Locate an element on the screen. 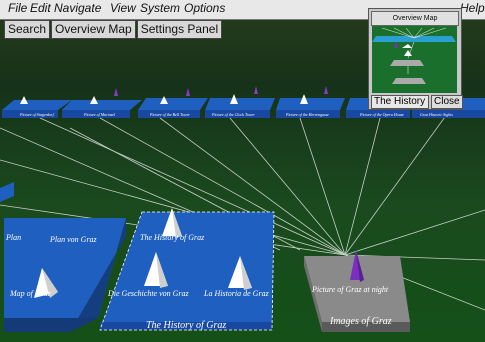 Image resolution: width=485 pixels, height=342 pixels. menu-system: System is located at coordinates (160, 8).